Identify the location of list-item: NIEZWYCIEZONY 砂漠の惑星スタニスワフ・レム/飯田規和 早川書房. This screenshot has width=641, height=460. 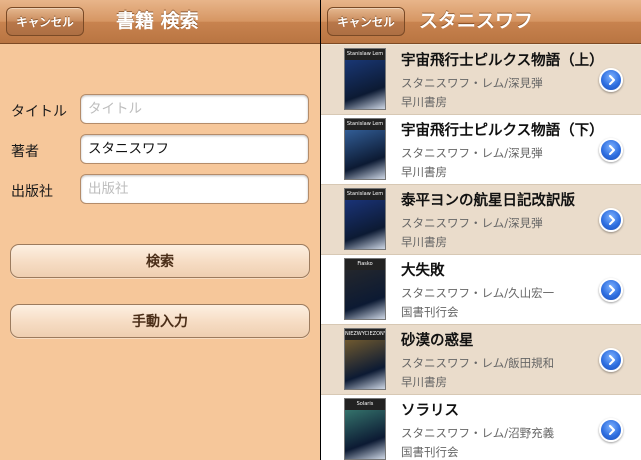
(481, 360).